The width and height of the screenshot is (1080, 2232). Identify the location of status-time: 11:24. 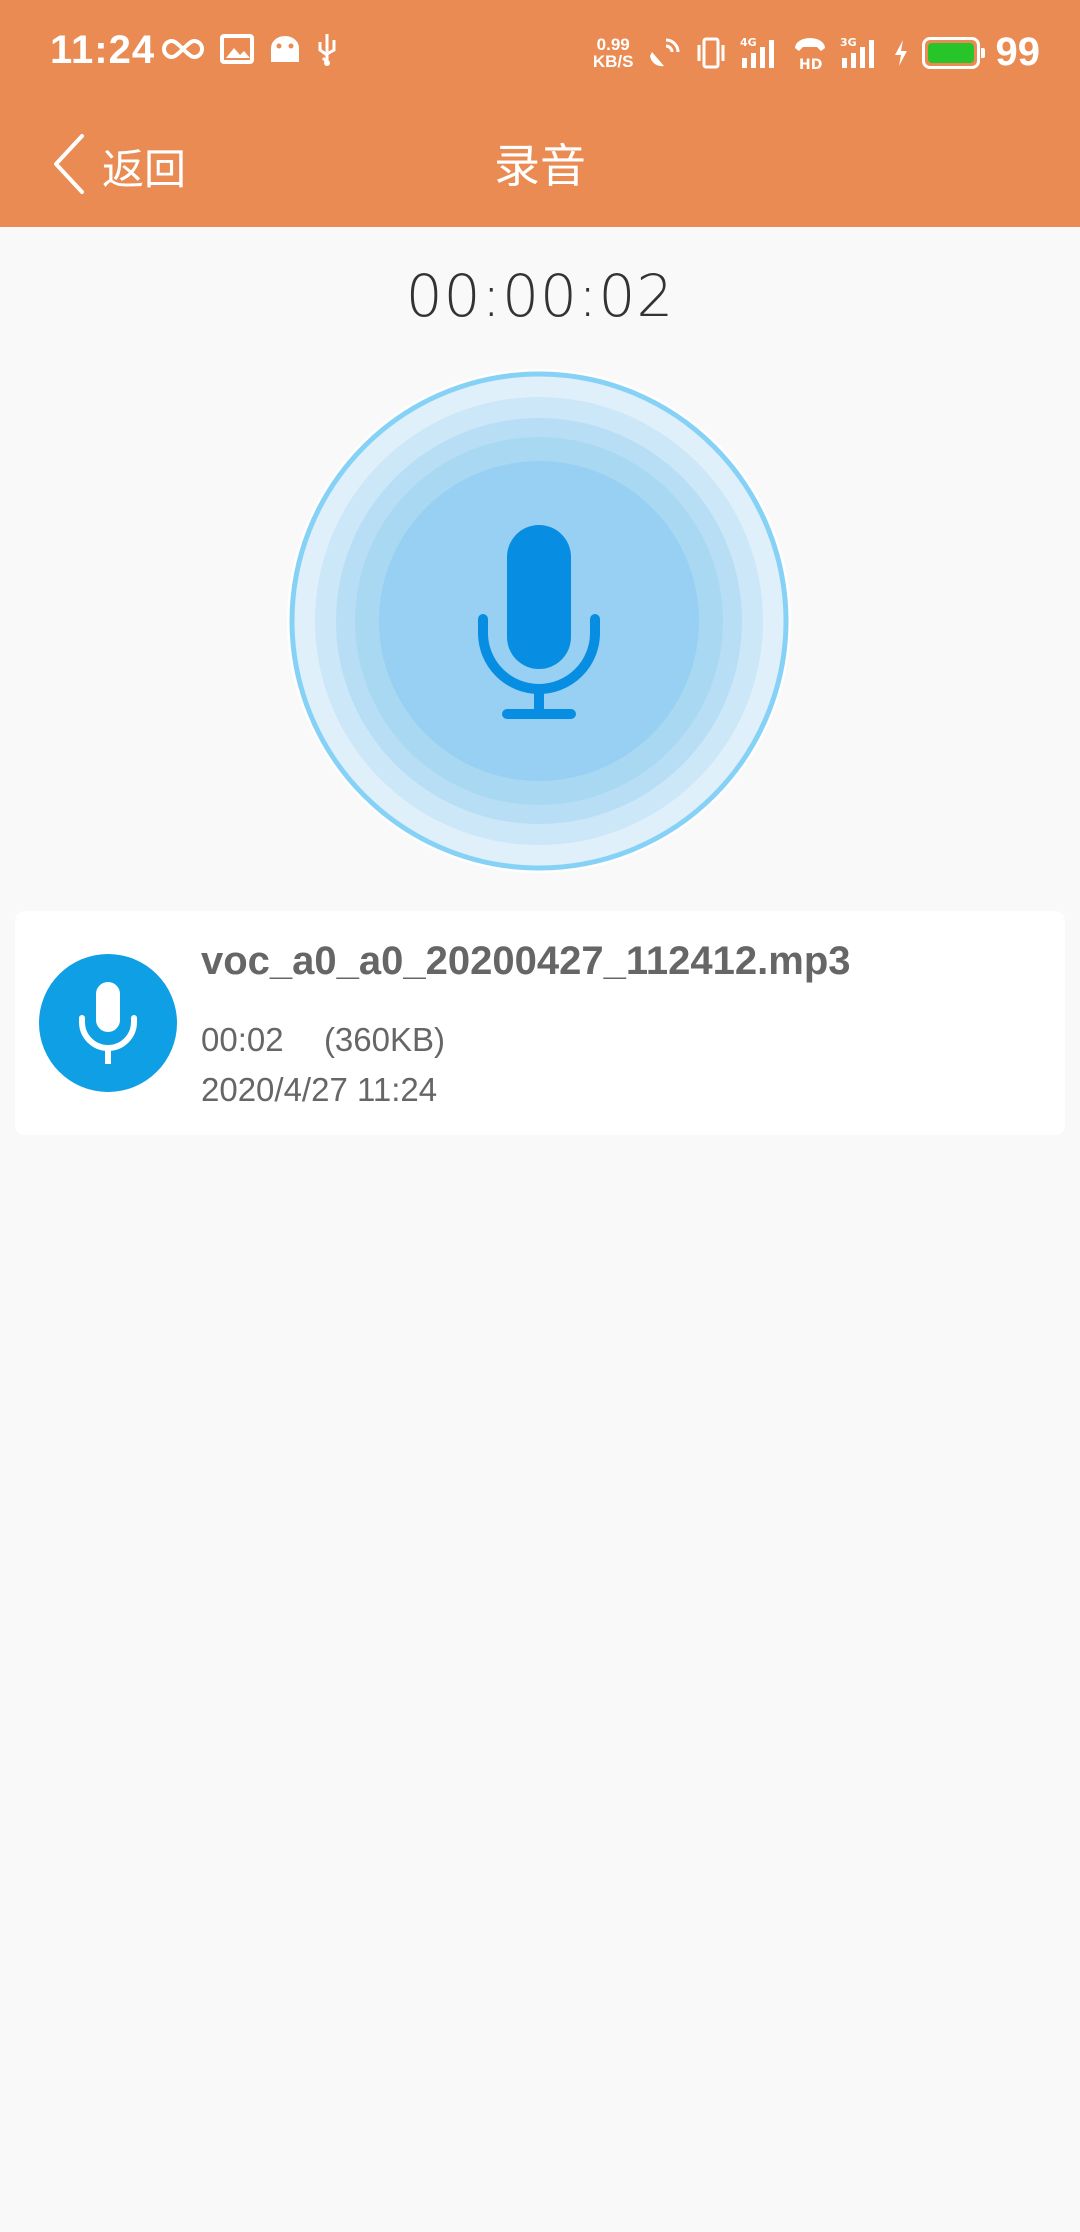
(103, 50).